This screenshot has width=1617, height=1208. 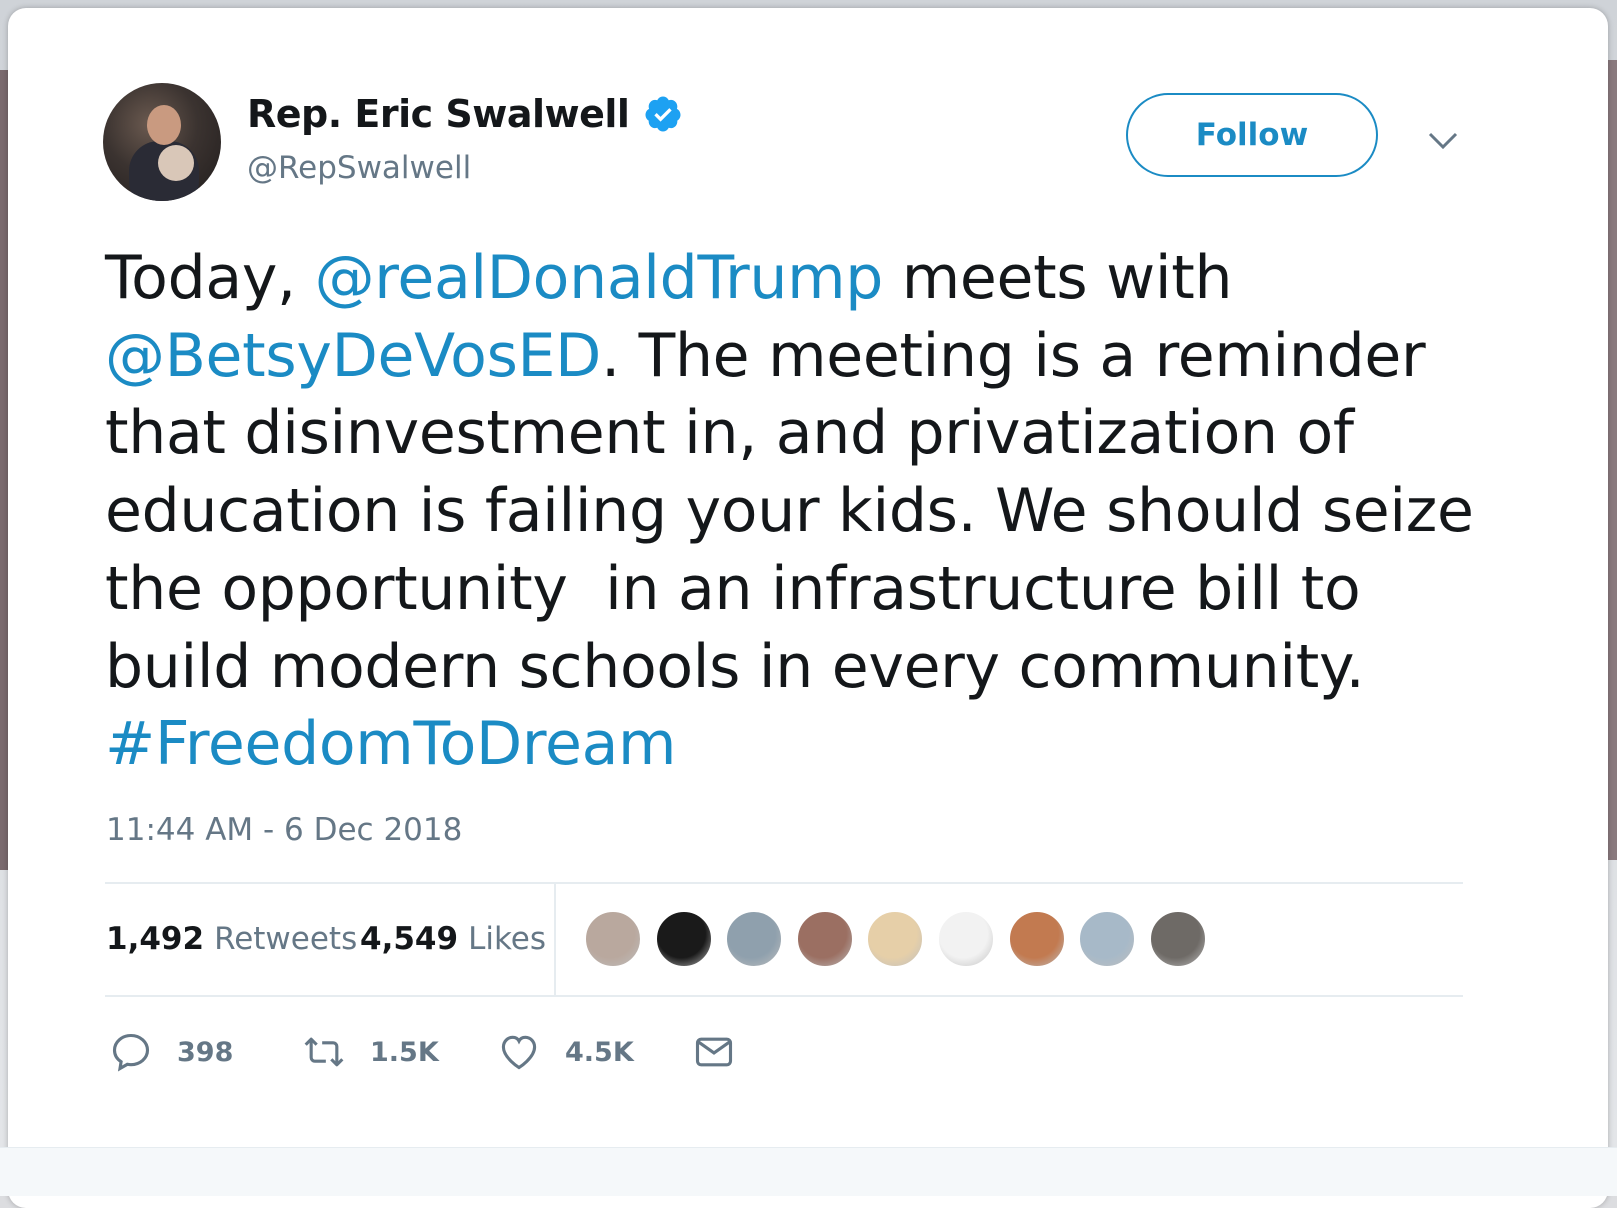 What do you see at coordinates (155, 939) in the screenshot?
I see `retweets-count: 1,492` at bounding box center [155, 939].